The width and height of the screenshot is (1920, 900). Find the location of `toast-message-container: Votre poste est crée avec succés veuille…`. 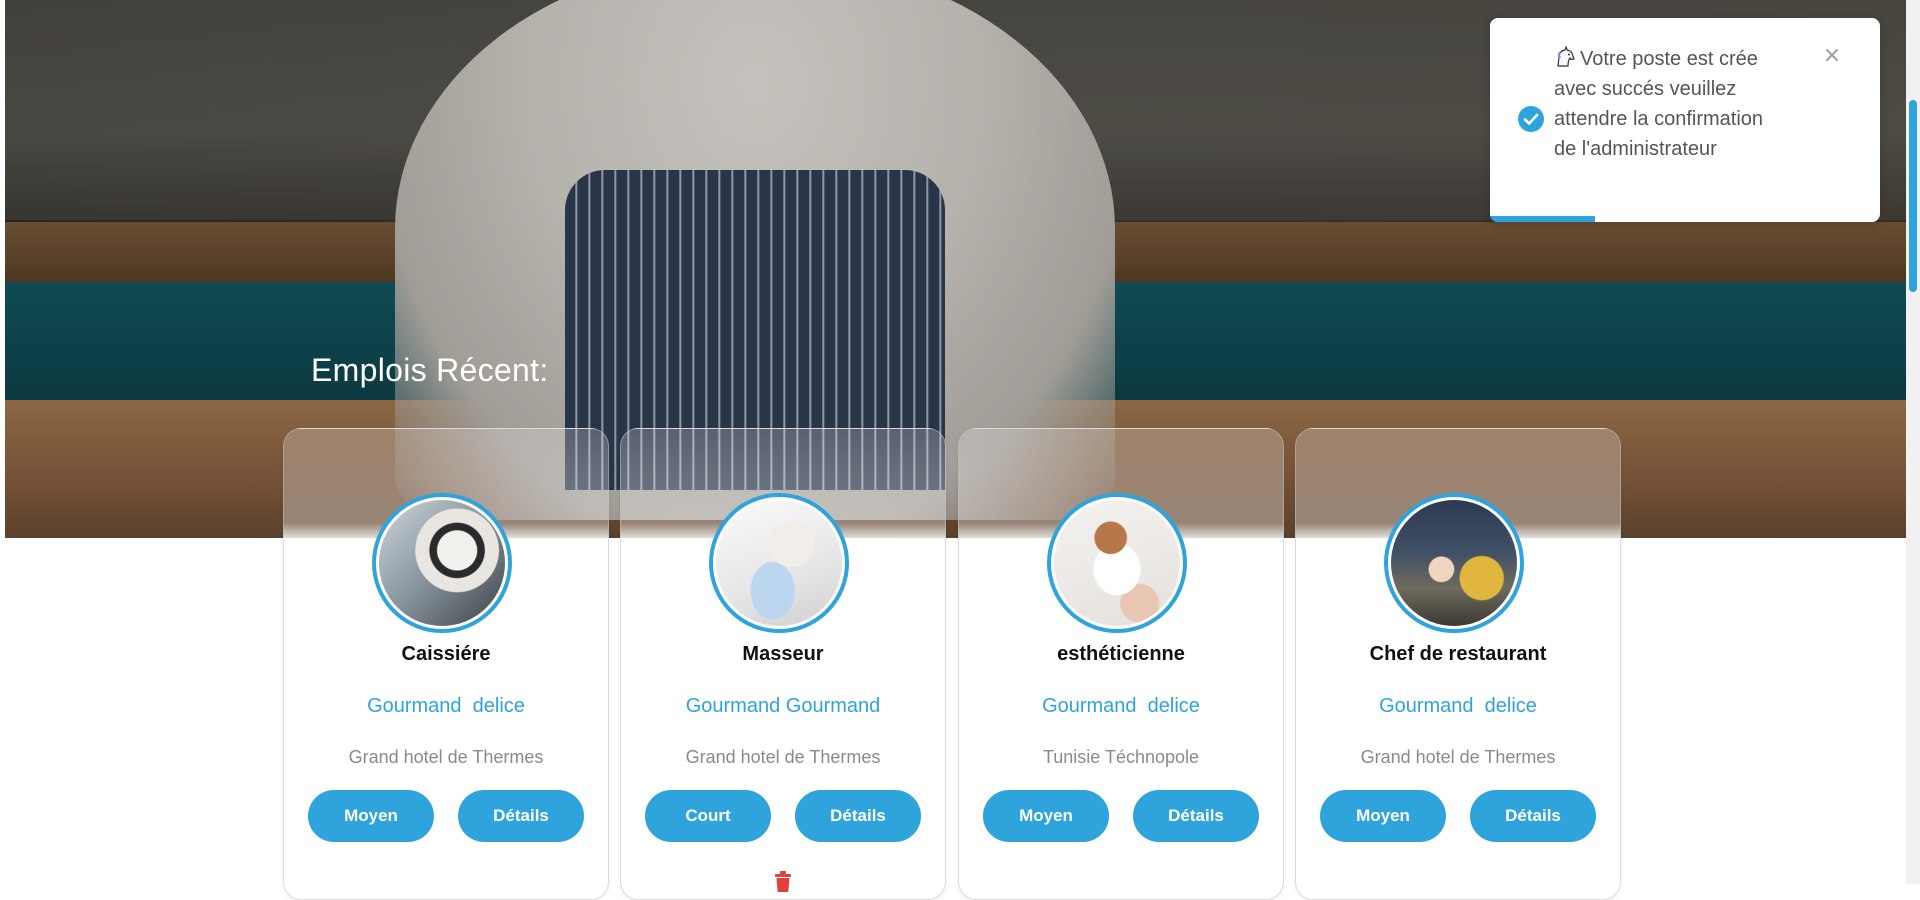

toast-message-container: Votre poste est crée avec succés veuille… is located at coordinates (1666, 104).